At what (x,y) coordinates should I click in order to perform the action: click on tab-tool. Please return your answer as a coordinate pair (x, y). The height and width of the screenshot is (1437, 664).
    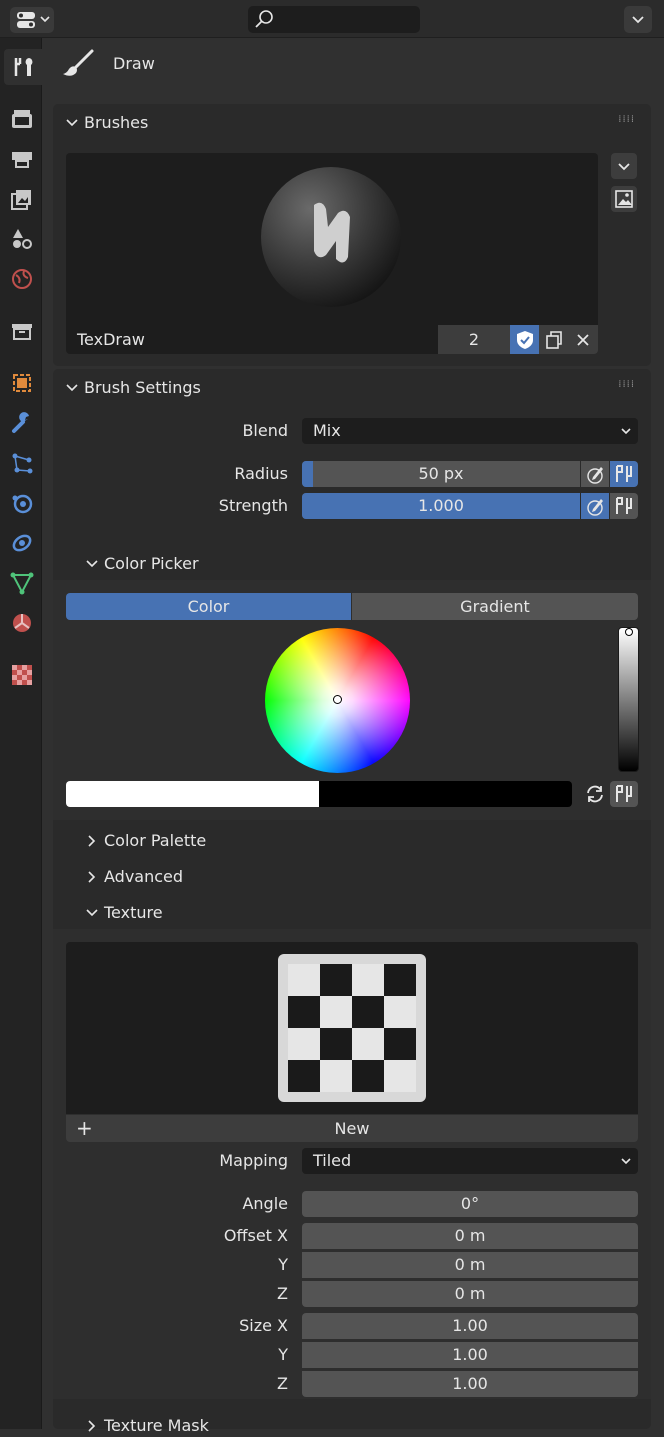
    Looking at the image, I should click on (23, 67).